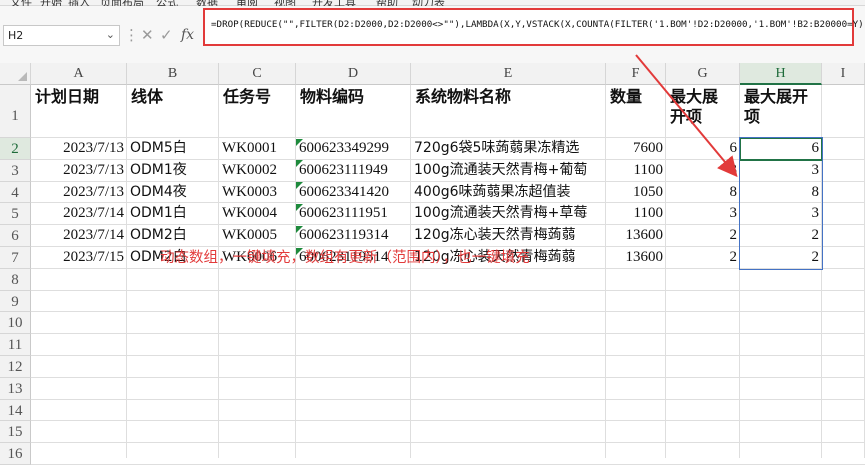 Image resolution: width=865 pixels, height=466 pixels. I want to click on column-header-e: E, so click(508, 74).